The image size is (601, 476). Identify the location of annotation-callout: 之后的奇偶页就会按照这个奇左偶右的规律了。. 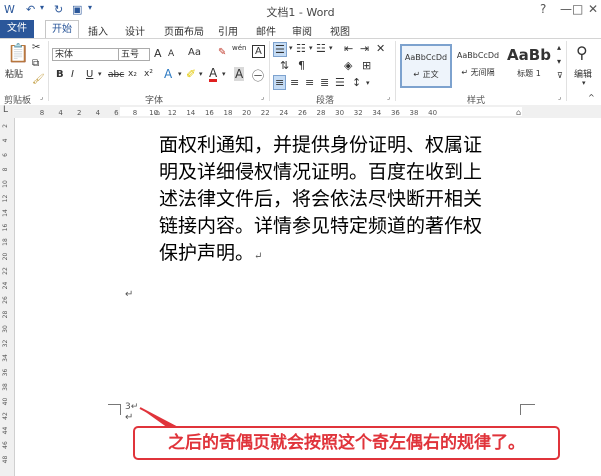
(346, 443).